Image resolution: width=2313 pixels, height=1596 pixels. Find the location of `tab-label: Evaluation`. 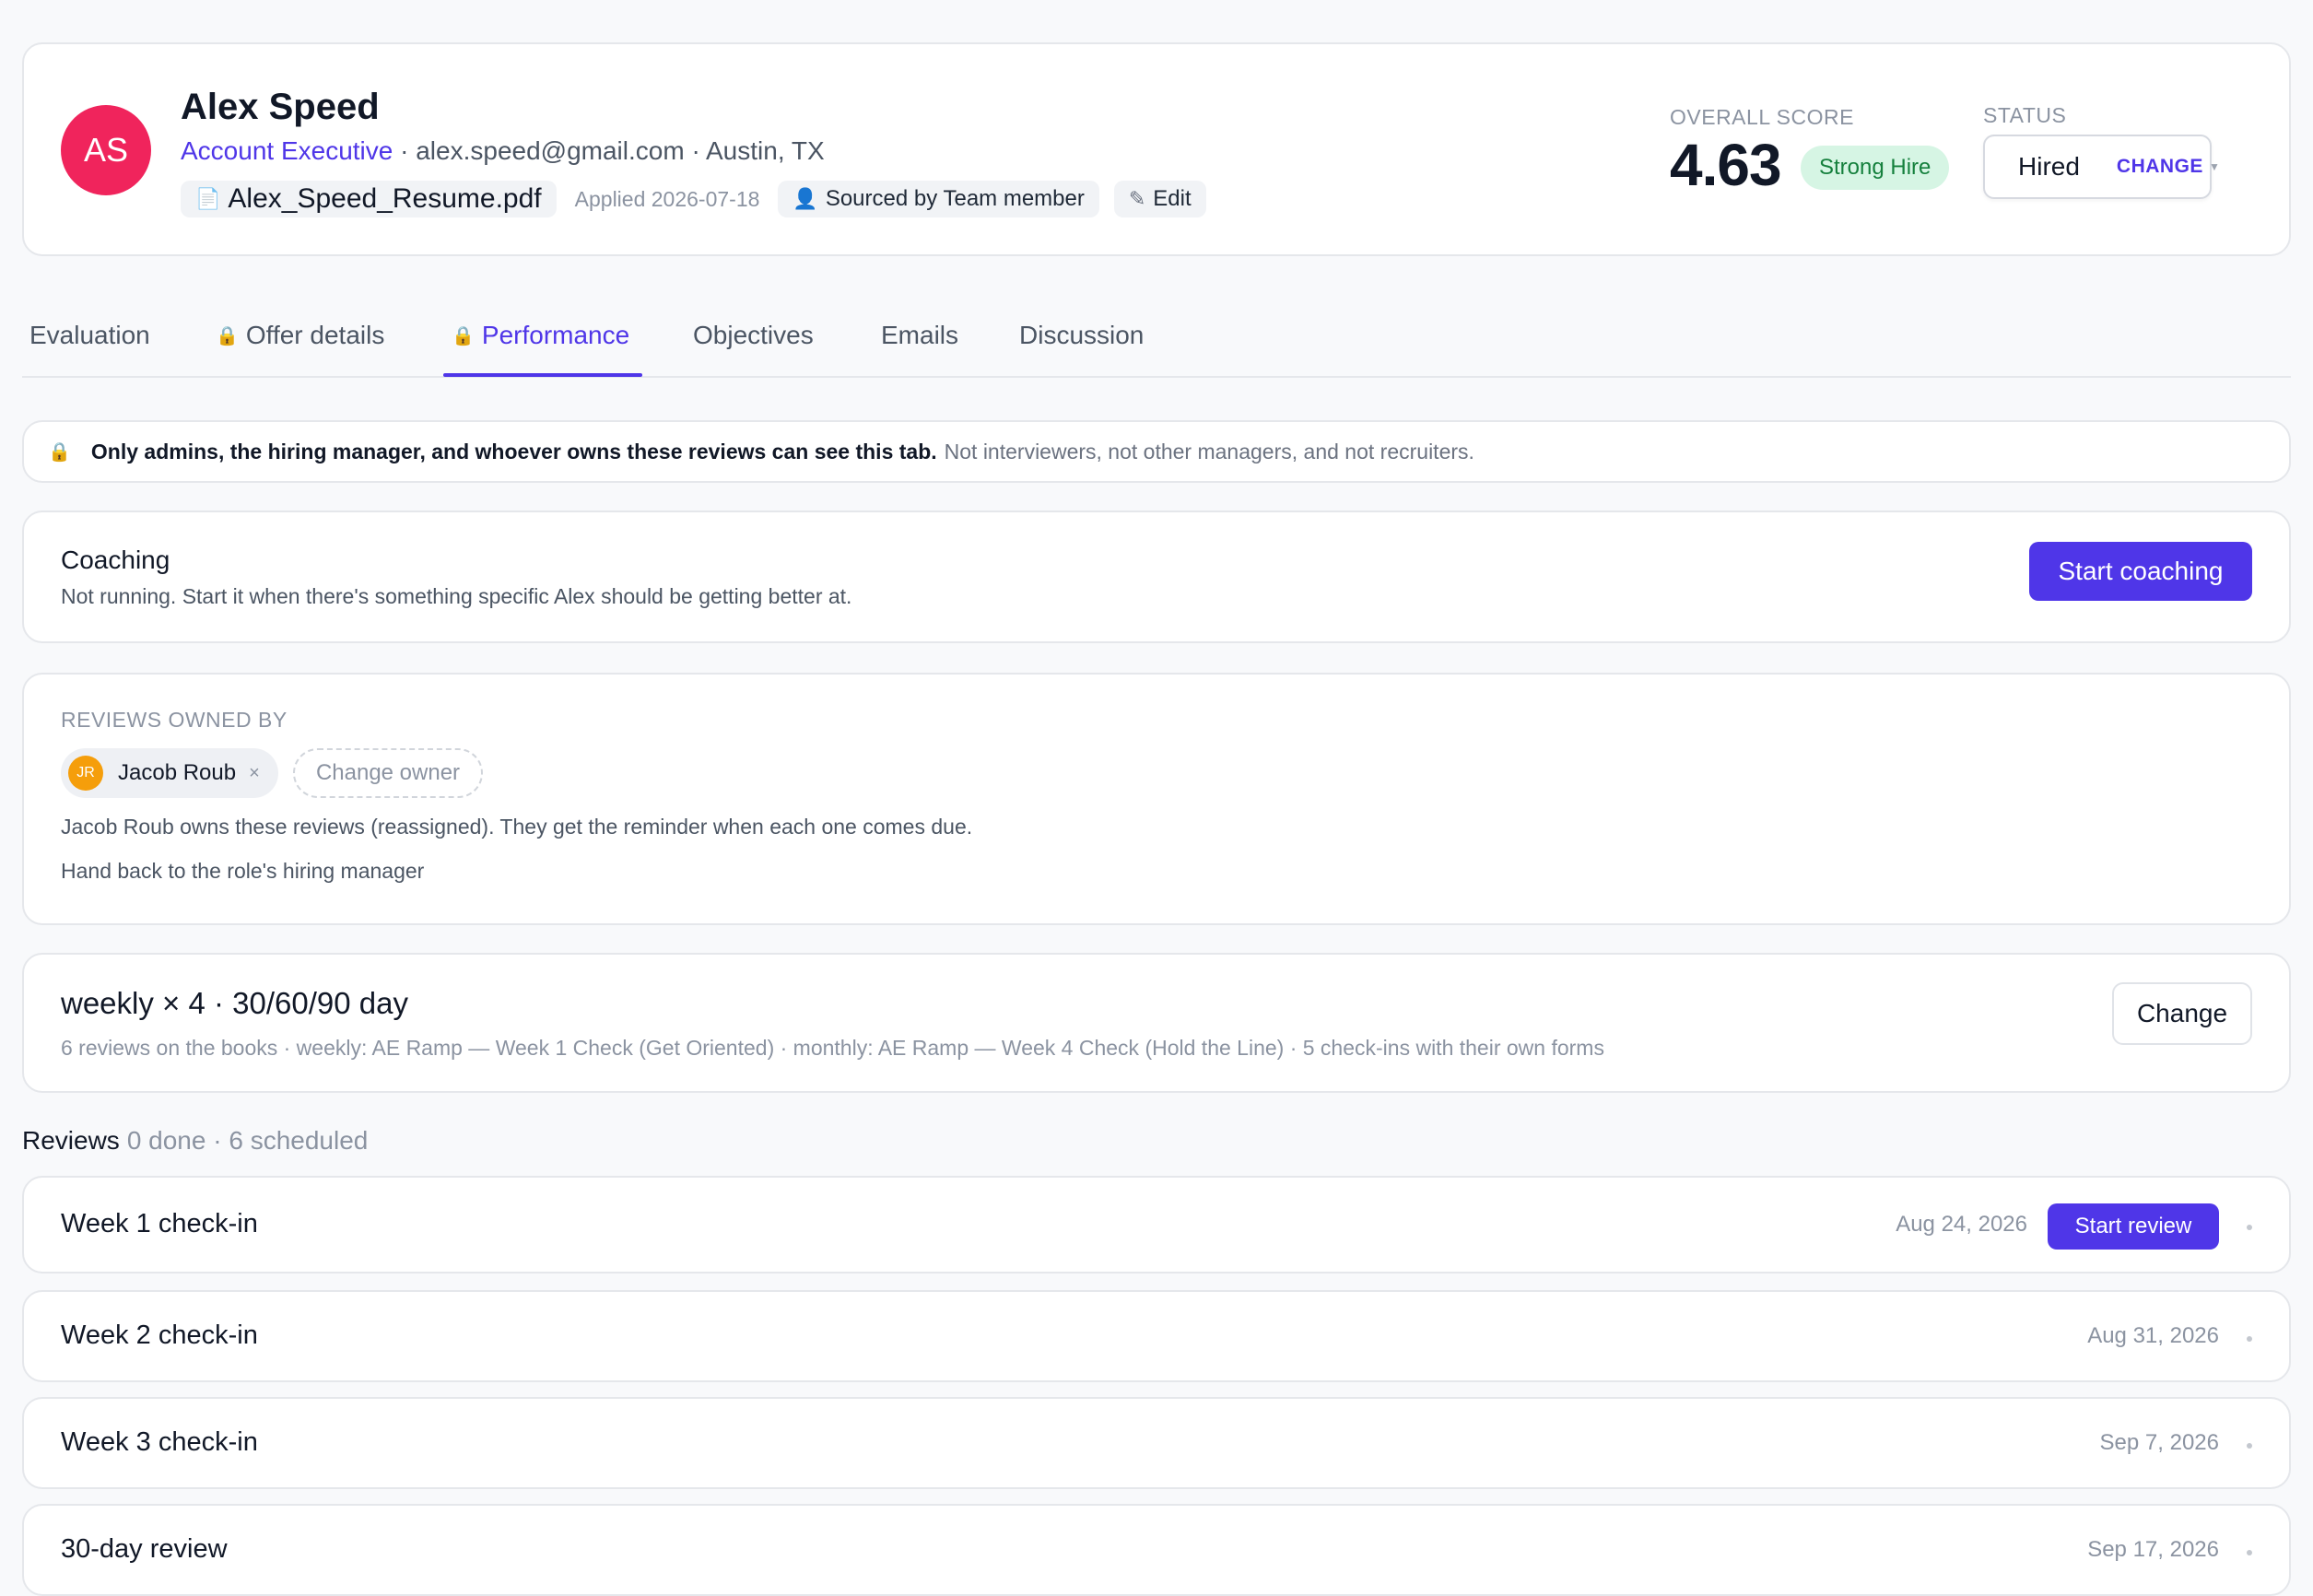

tab-label: Evaluation is located at coordinates (89, 335).